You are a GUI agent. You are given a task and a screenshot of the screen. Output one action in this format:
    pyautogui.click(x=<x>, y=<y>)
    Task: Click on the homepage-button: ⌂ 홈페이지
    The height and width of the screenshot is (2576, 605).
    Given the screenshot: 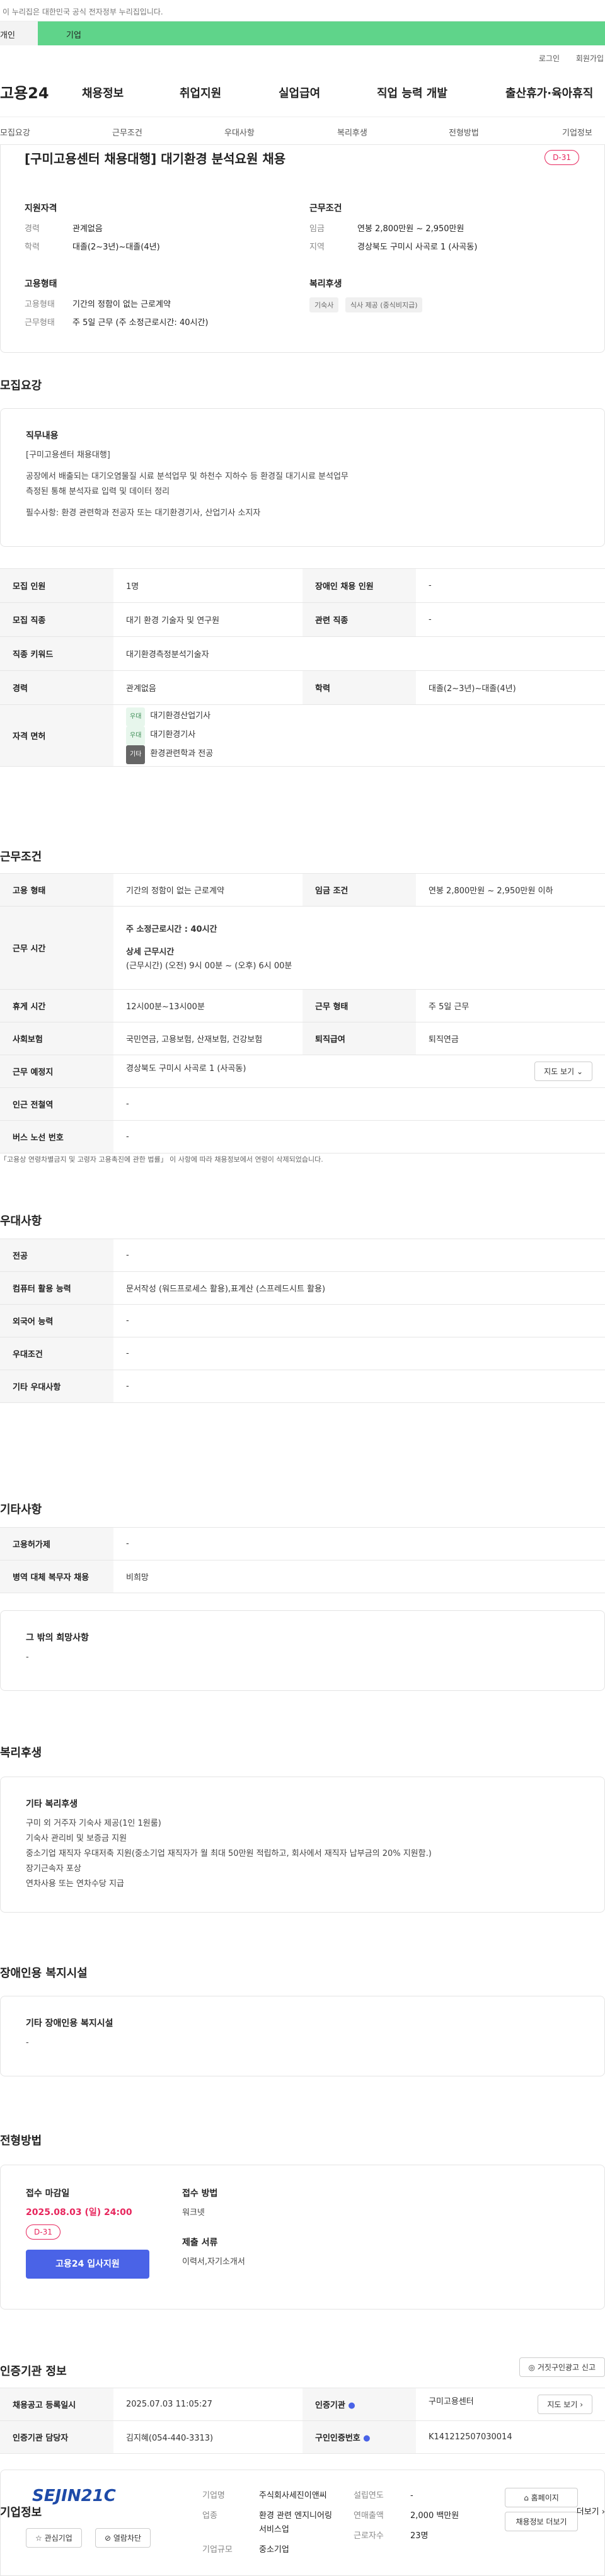 What is the action you would take?
    pyautogui.click(x=541, y=2497)
    